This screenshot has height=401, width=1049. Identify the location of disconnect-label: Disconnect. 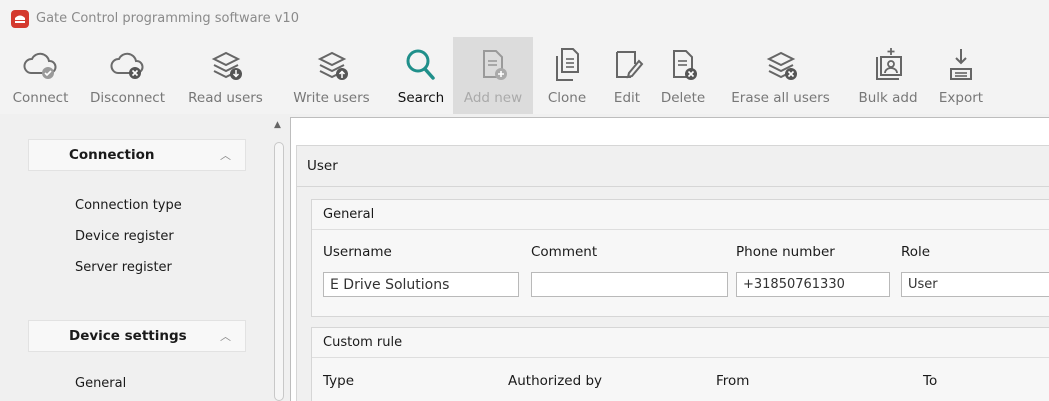
(127, 98).